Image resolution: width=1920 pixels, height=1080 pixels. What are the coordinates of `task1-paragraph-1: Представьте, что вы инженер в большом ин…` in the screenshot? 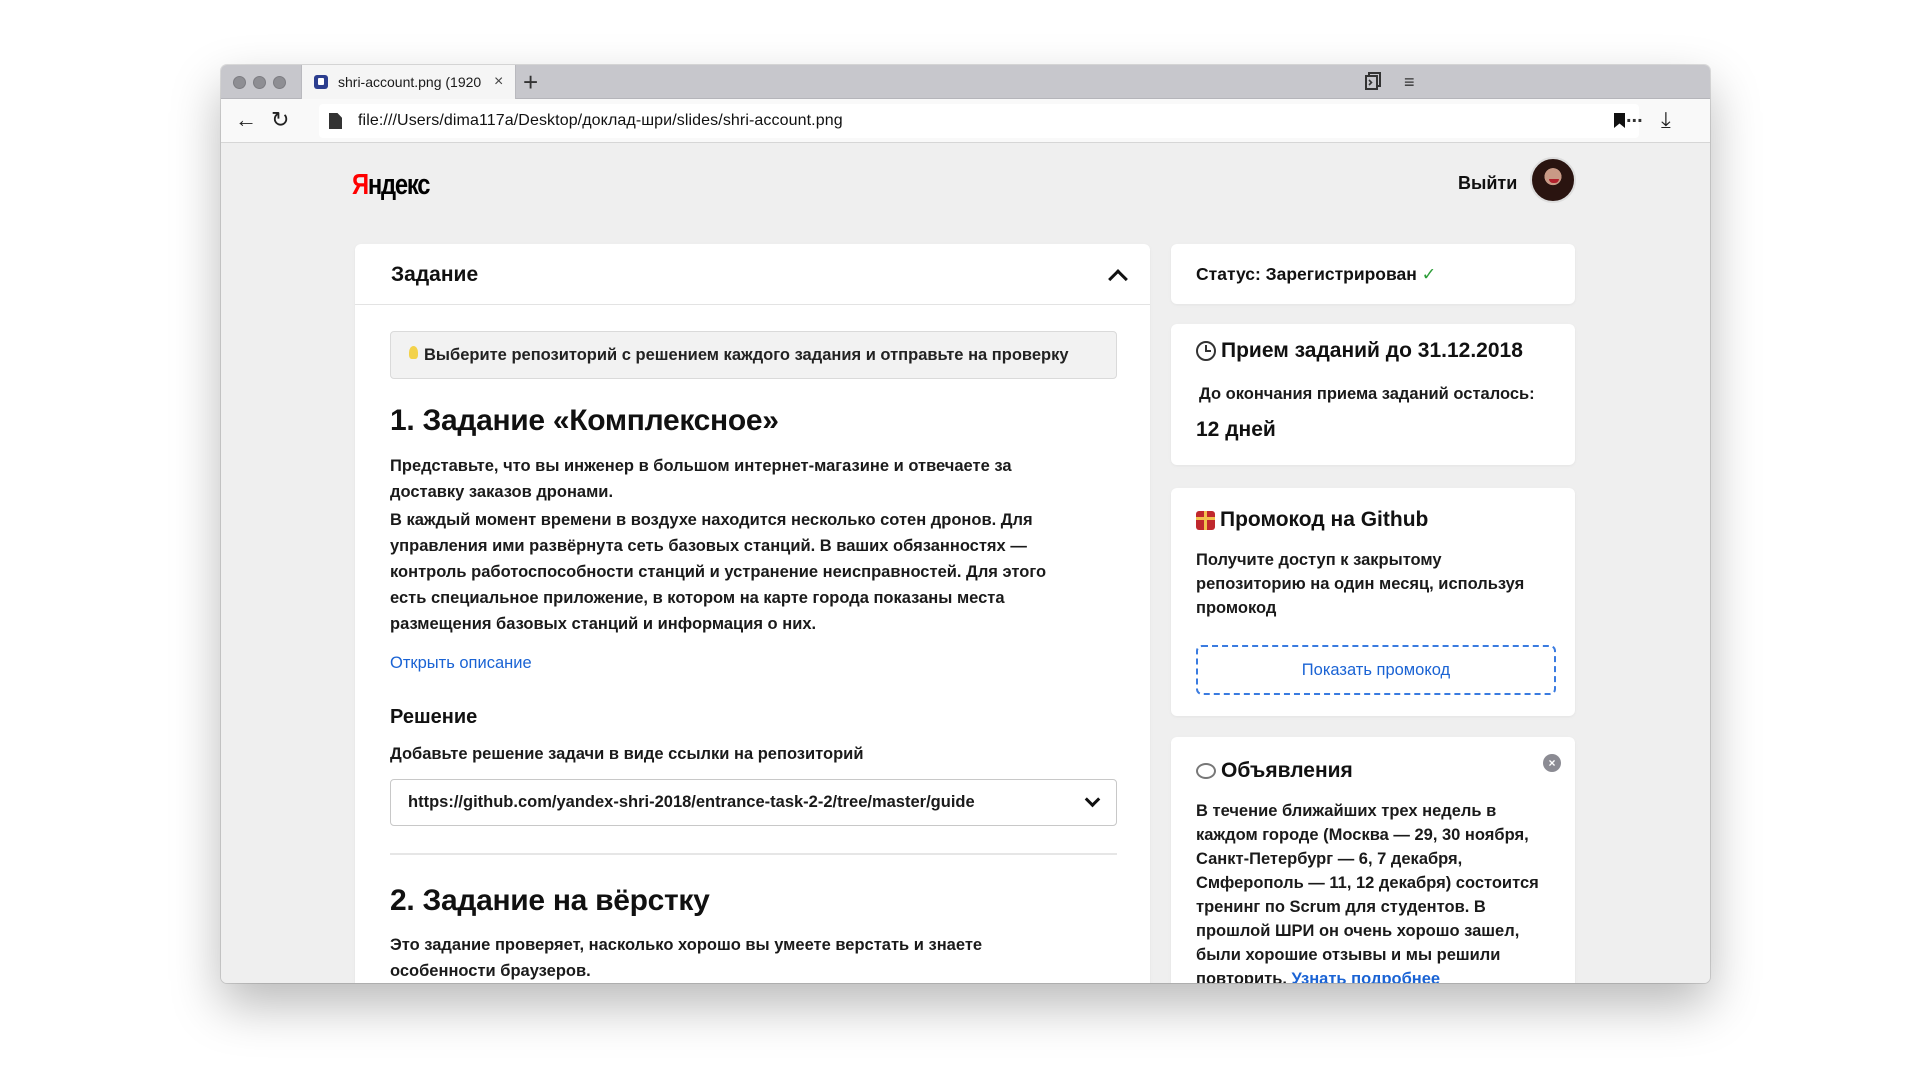 It's located at (701, 479).